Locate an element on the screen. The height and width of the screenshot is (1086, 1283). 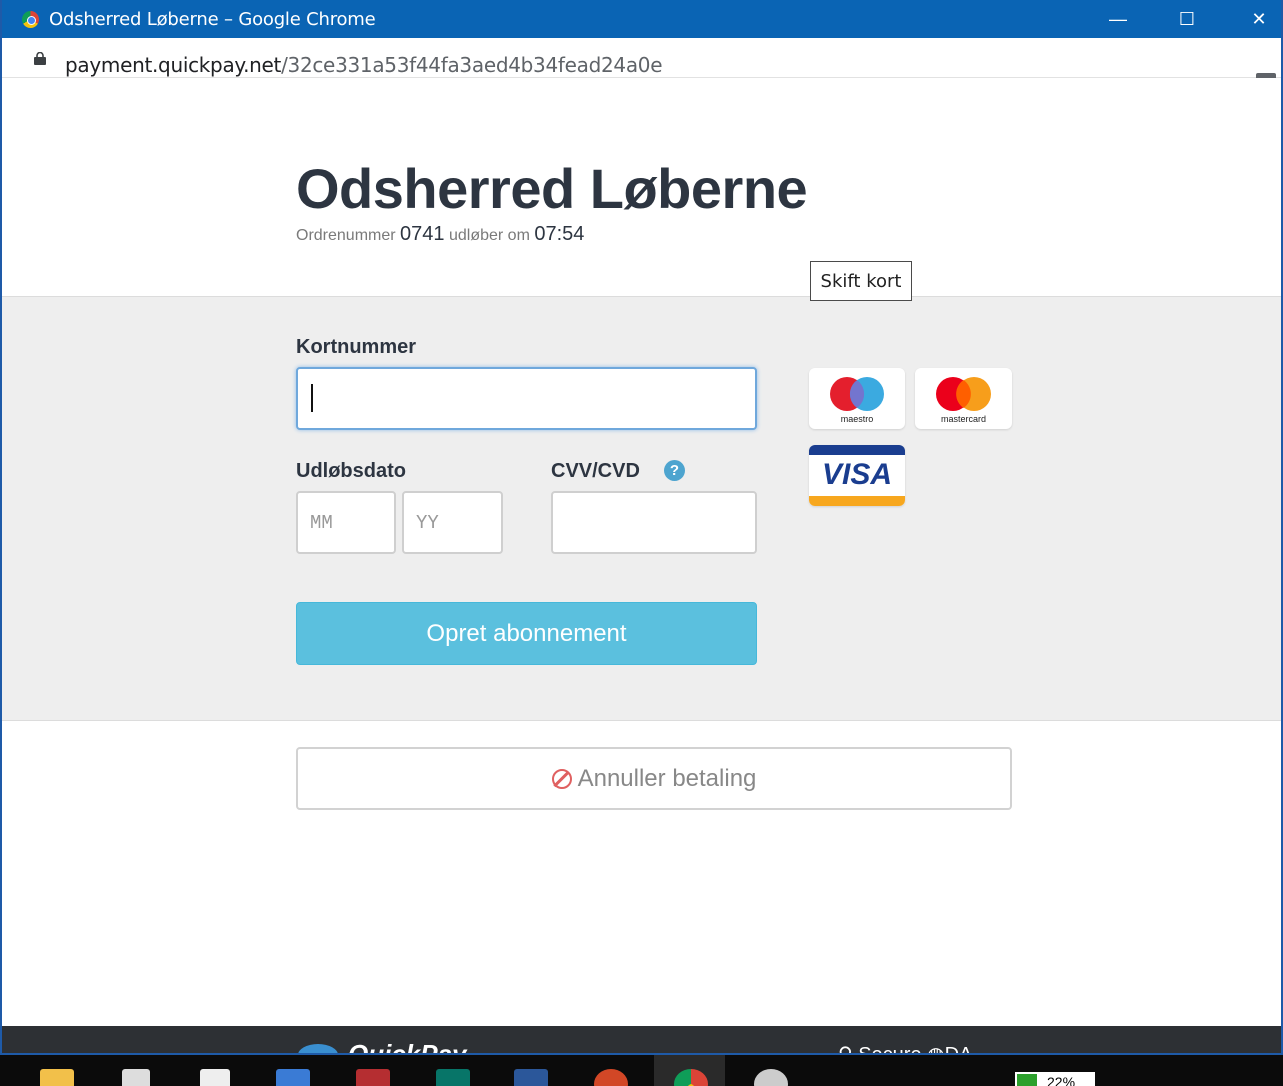
access-icon is located at coordinates (373, 1077).